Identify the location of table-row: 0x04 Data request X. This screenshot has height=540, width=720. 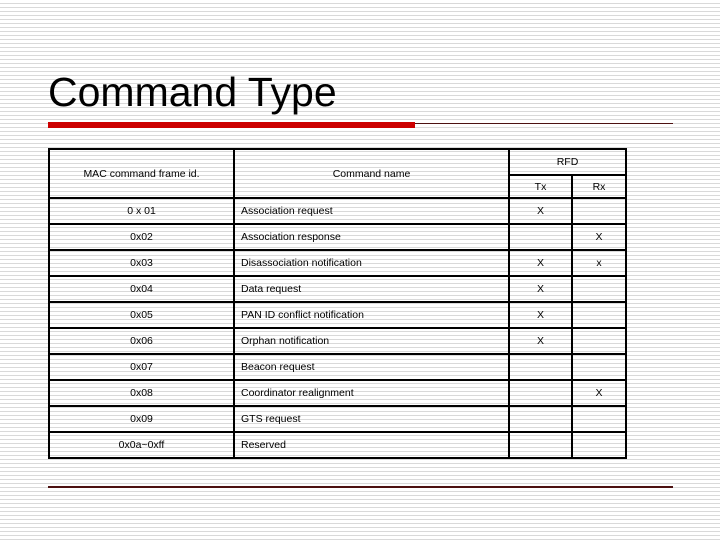
(337, 289).